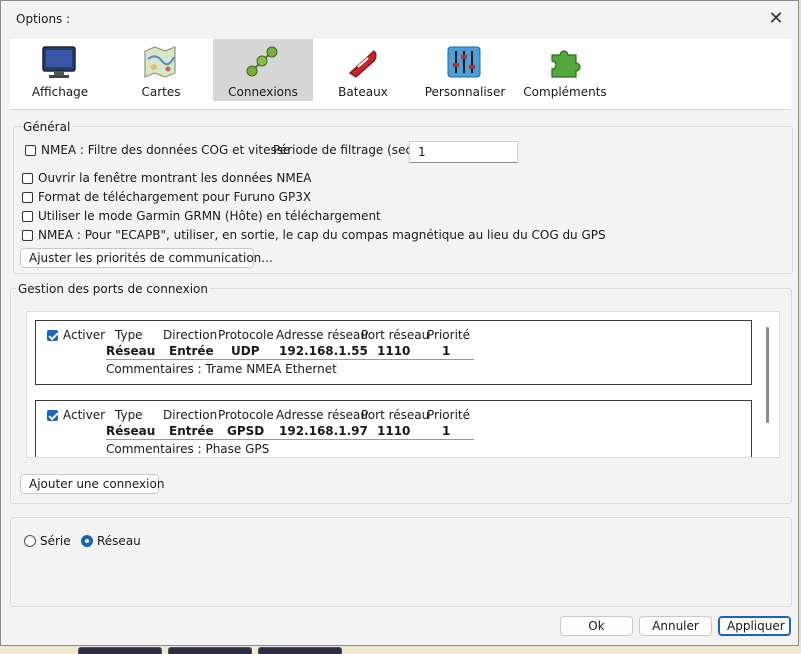  I want to click on close-icon: ✕, so click(776, 19).